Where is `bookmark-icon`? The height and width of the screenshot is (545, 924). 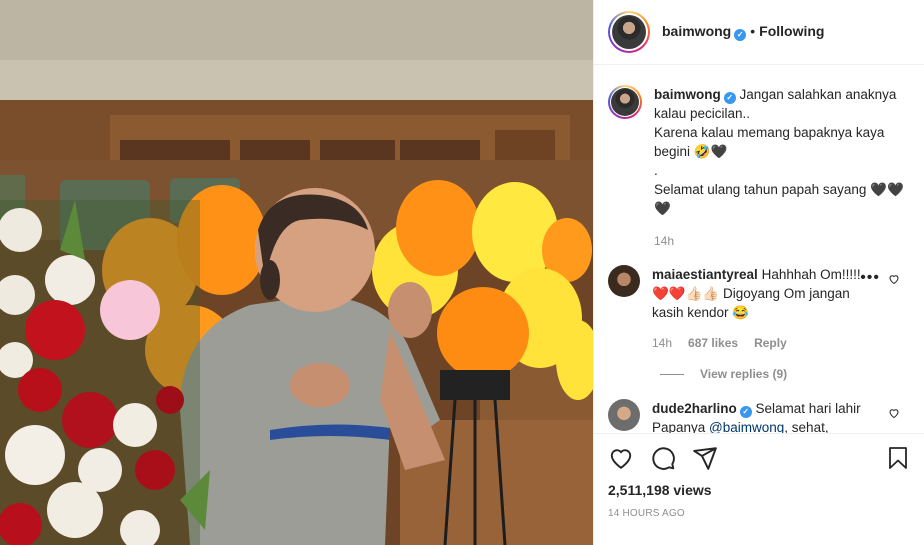
bookmark-icon is located at coordinates (898, 458).